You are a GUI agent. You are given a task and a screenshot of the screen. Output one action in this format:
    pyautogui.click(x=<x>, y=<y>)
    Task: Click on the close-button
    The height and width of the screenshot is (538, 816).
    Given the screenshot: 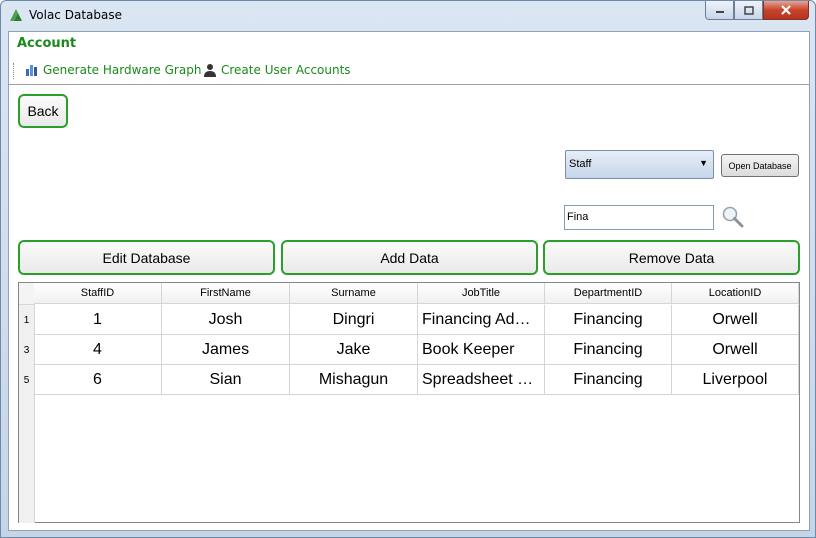 What is the action you would take?
    pyautogui.click(x=786, y=10)
    